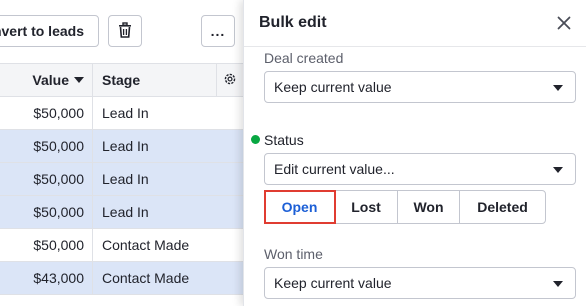 This screenshot has height=306, width=586. I want to click on table-row: $50,000 Contact Made, so click(121, 245).